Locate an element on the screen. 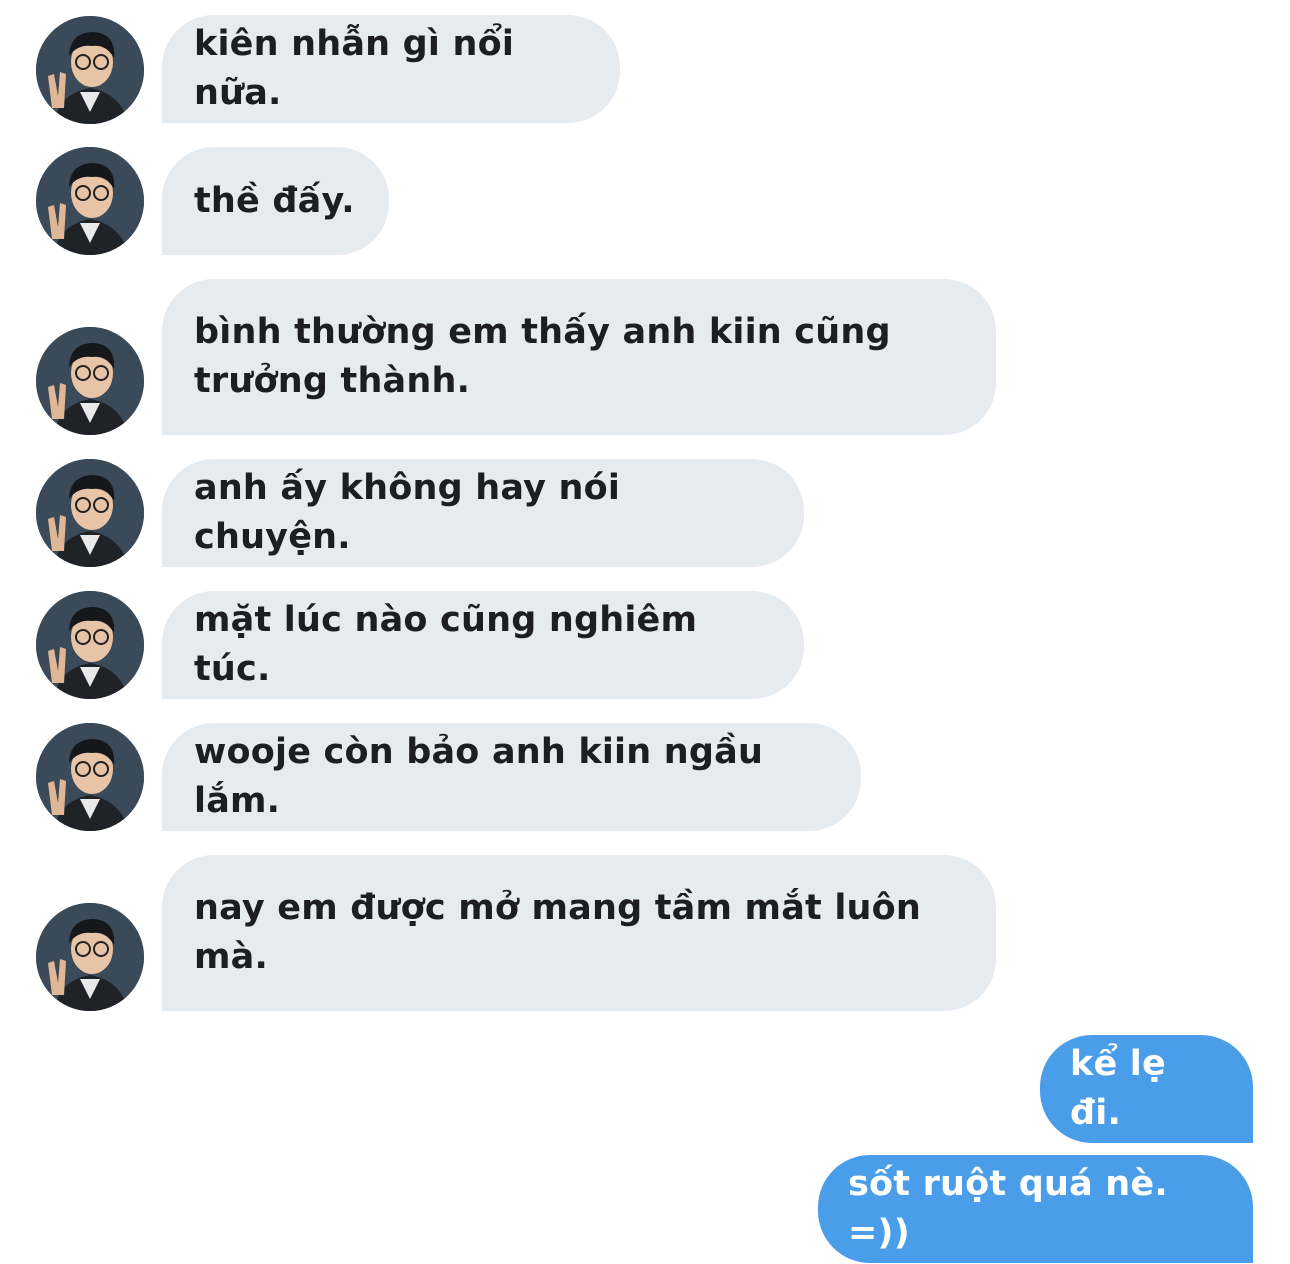 This screenshot has width=1290, height=1264. message-text: kiên nhẫn gì nổi nữa. is located at coordinates (354, 68).